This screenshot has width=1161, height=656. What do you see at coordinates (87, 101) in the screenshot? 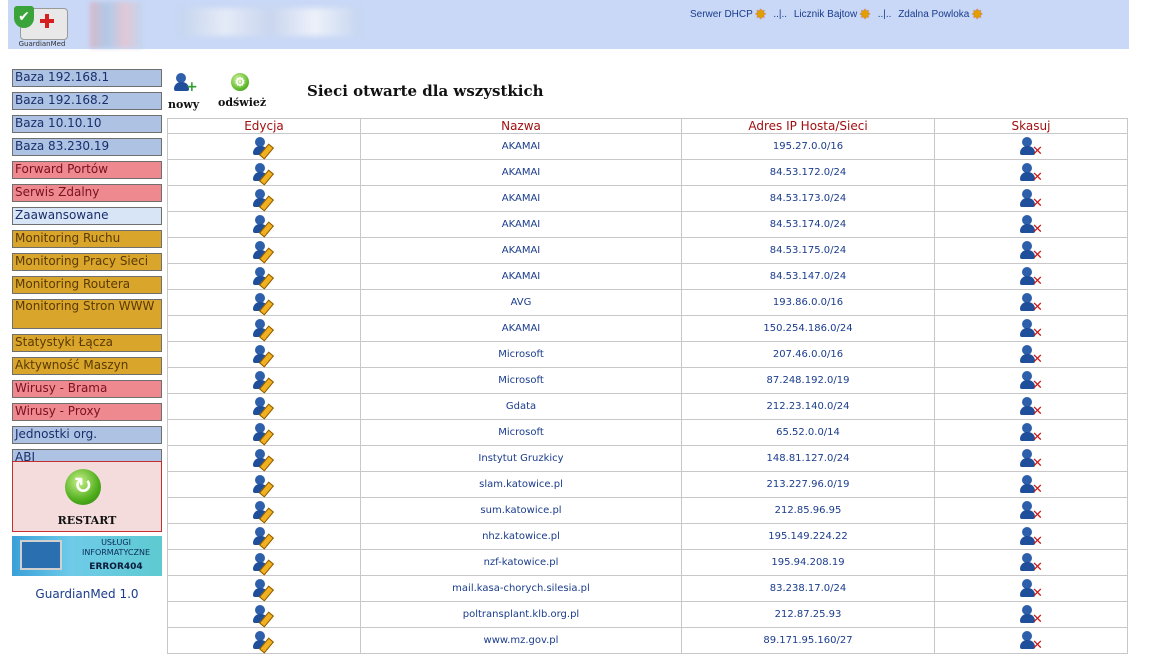
I see `sidebar-item: Baza 192.168.2` at bounding box center [87, 101].